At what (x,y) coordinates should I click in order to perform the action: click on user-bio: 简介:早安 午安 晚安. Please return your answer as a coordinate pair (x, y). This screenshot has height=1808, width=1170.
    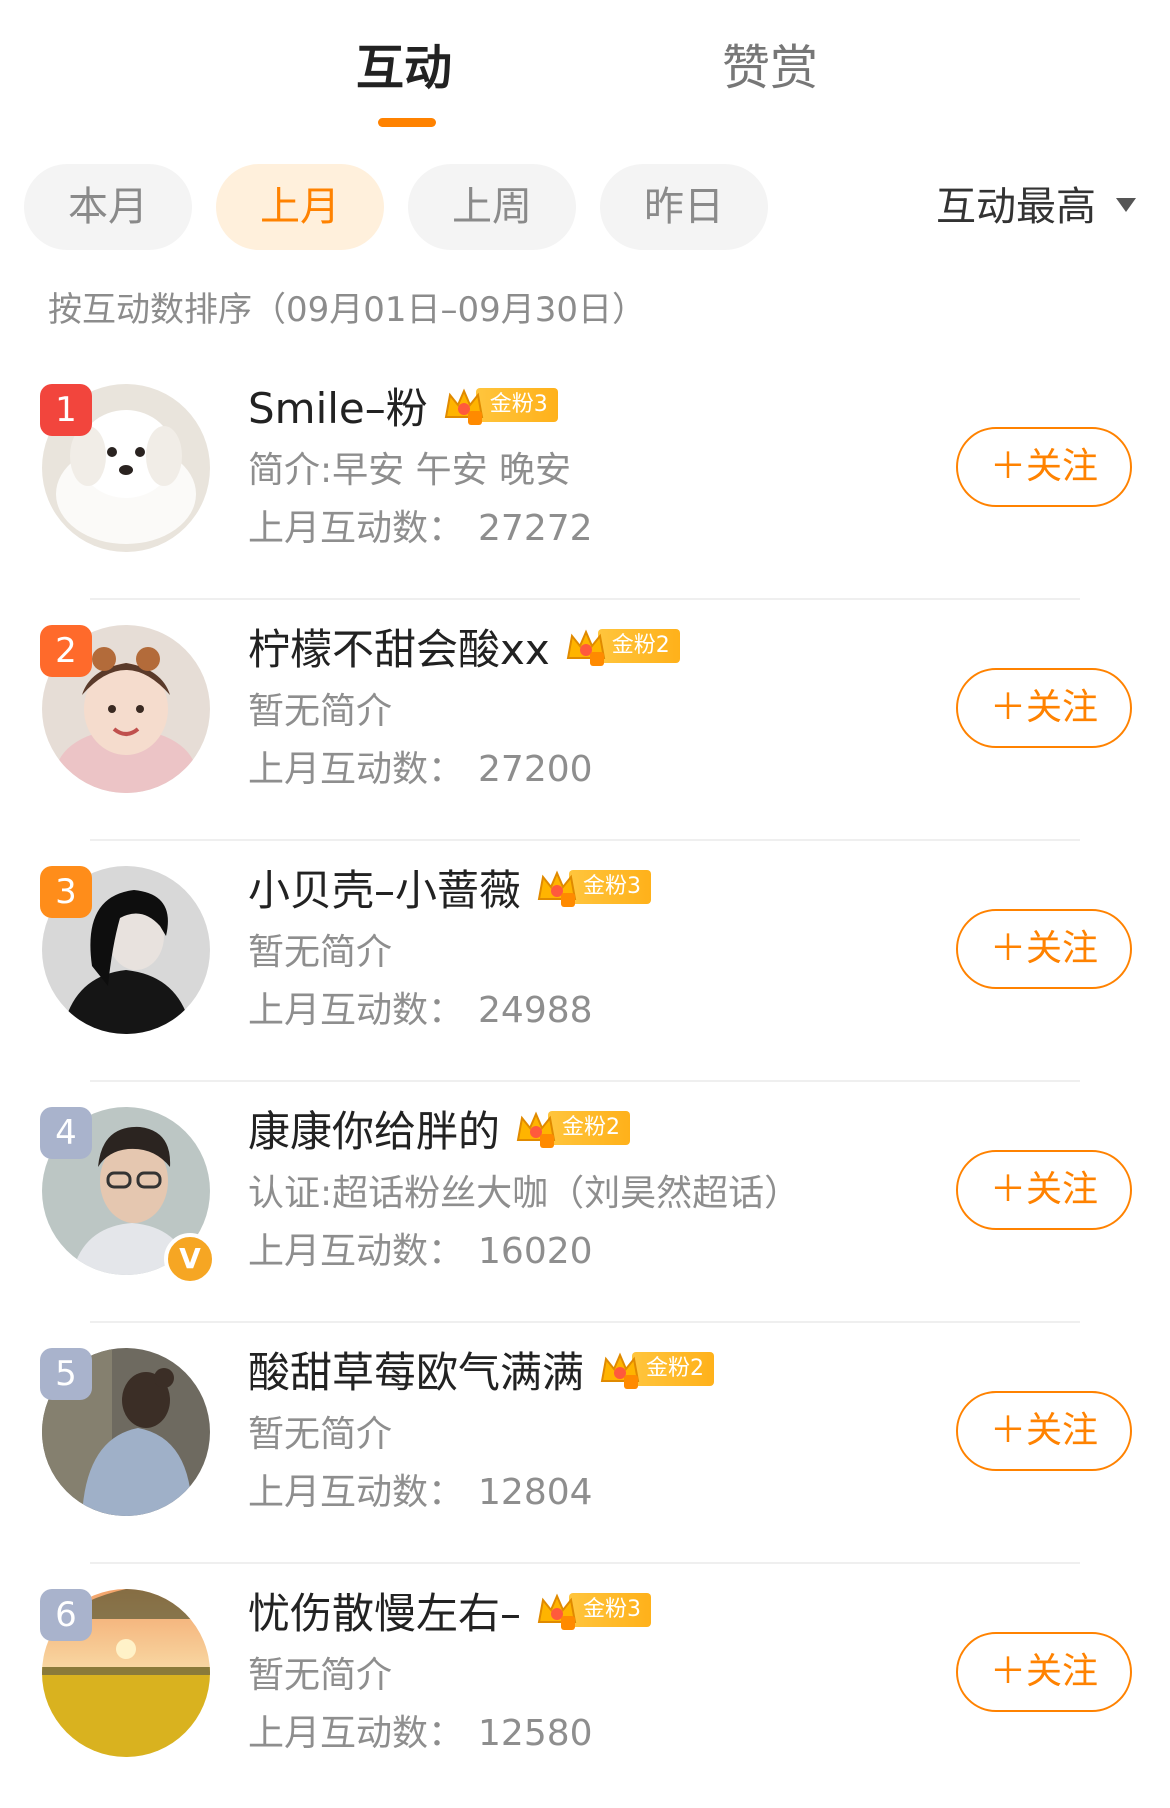
    Looking at the image, I should click on (410, 470).